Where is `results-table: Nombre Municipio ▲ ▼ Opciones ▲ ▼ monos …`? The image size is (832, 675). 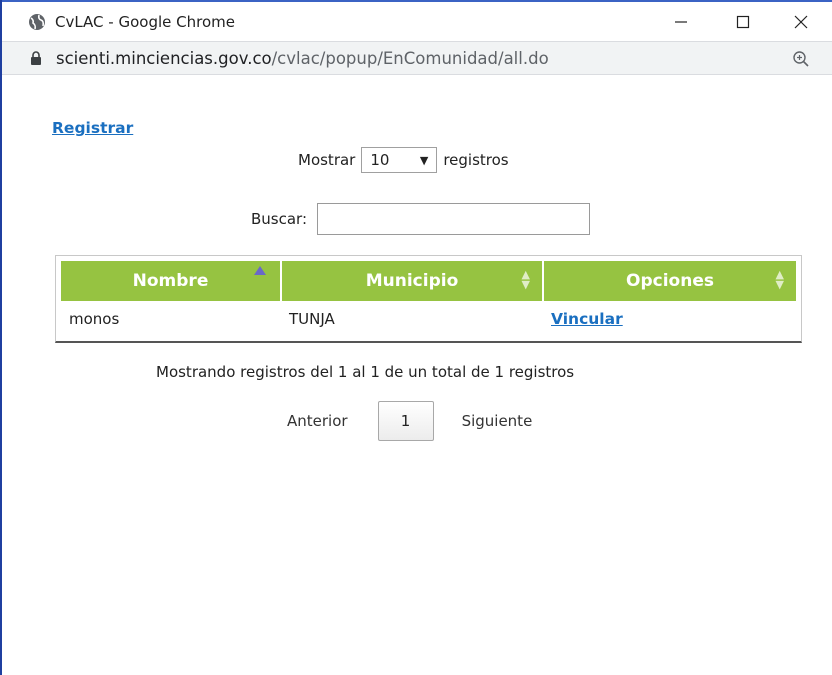 results-table: Nombre Municipio ▲ ▼ Opciones ▲ ▼ monos … is located at coordinates (428, 299).